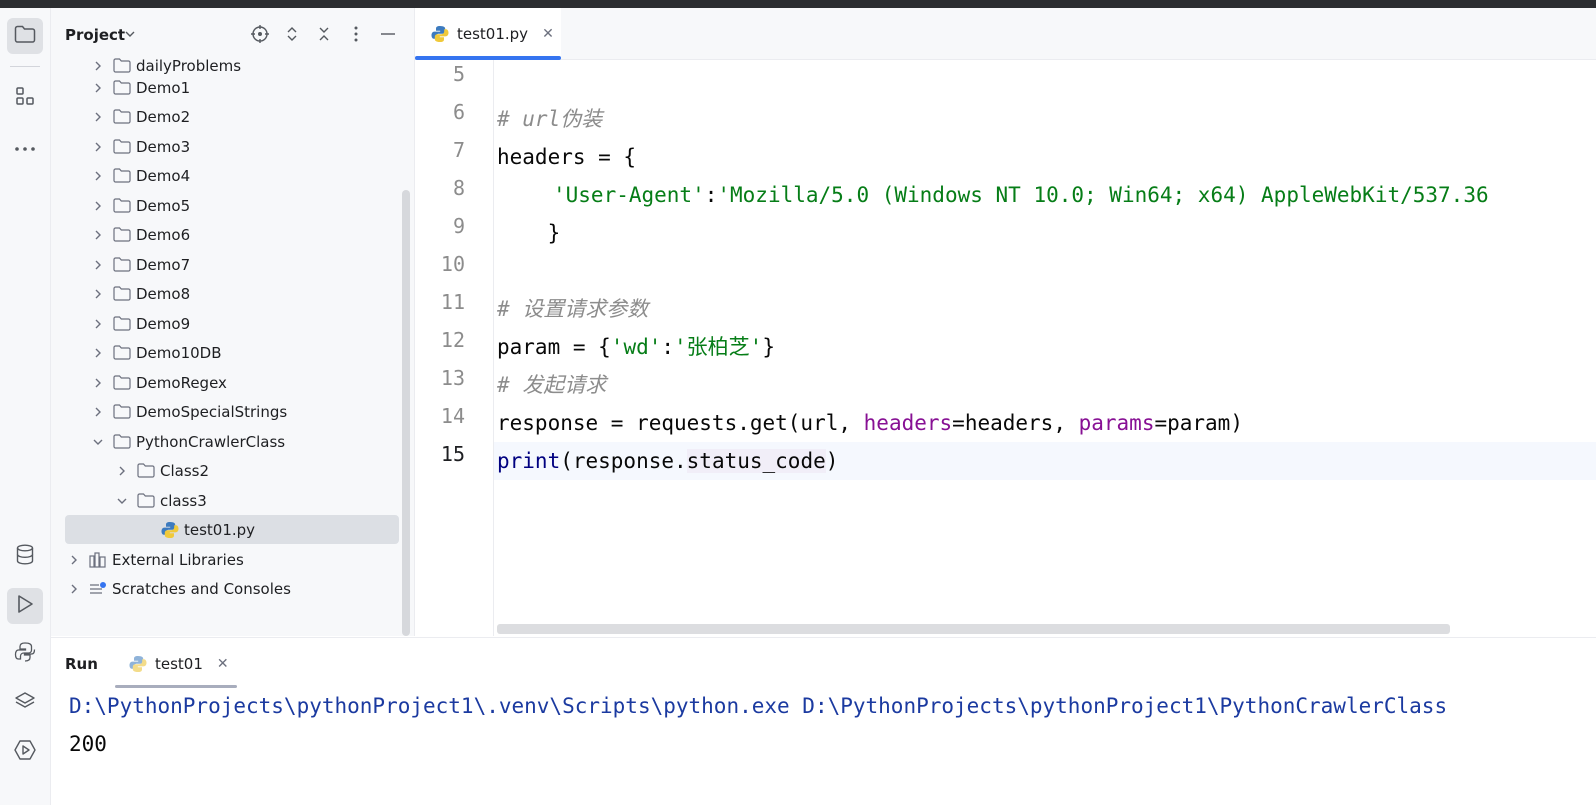 Image resolution: width=1596 pixels, height=806 pixels. What do you see at coordinates (232, 382) in the screenshot?
I see `tree-item-demoregex: DemoRegex` at bounding box center [232, 382].